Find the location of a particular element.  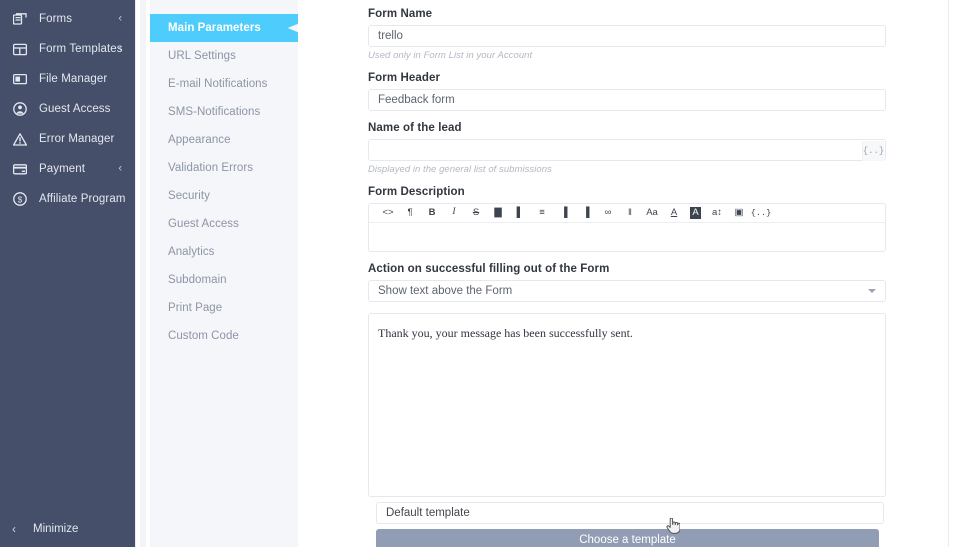

submenu-item-label: Custom Code is located at coordinates (203, 336).